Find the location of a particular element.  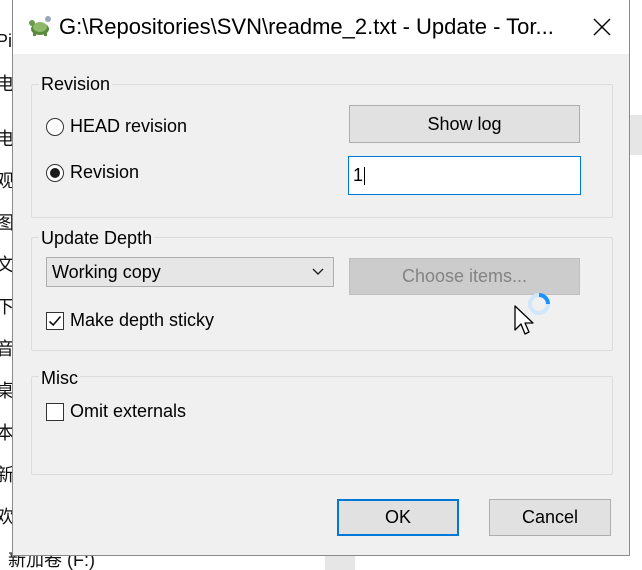

depth-select-value: Working copy is located at coordinates (106, 271).